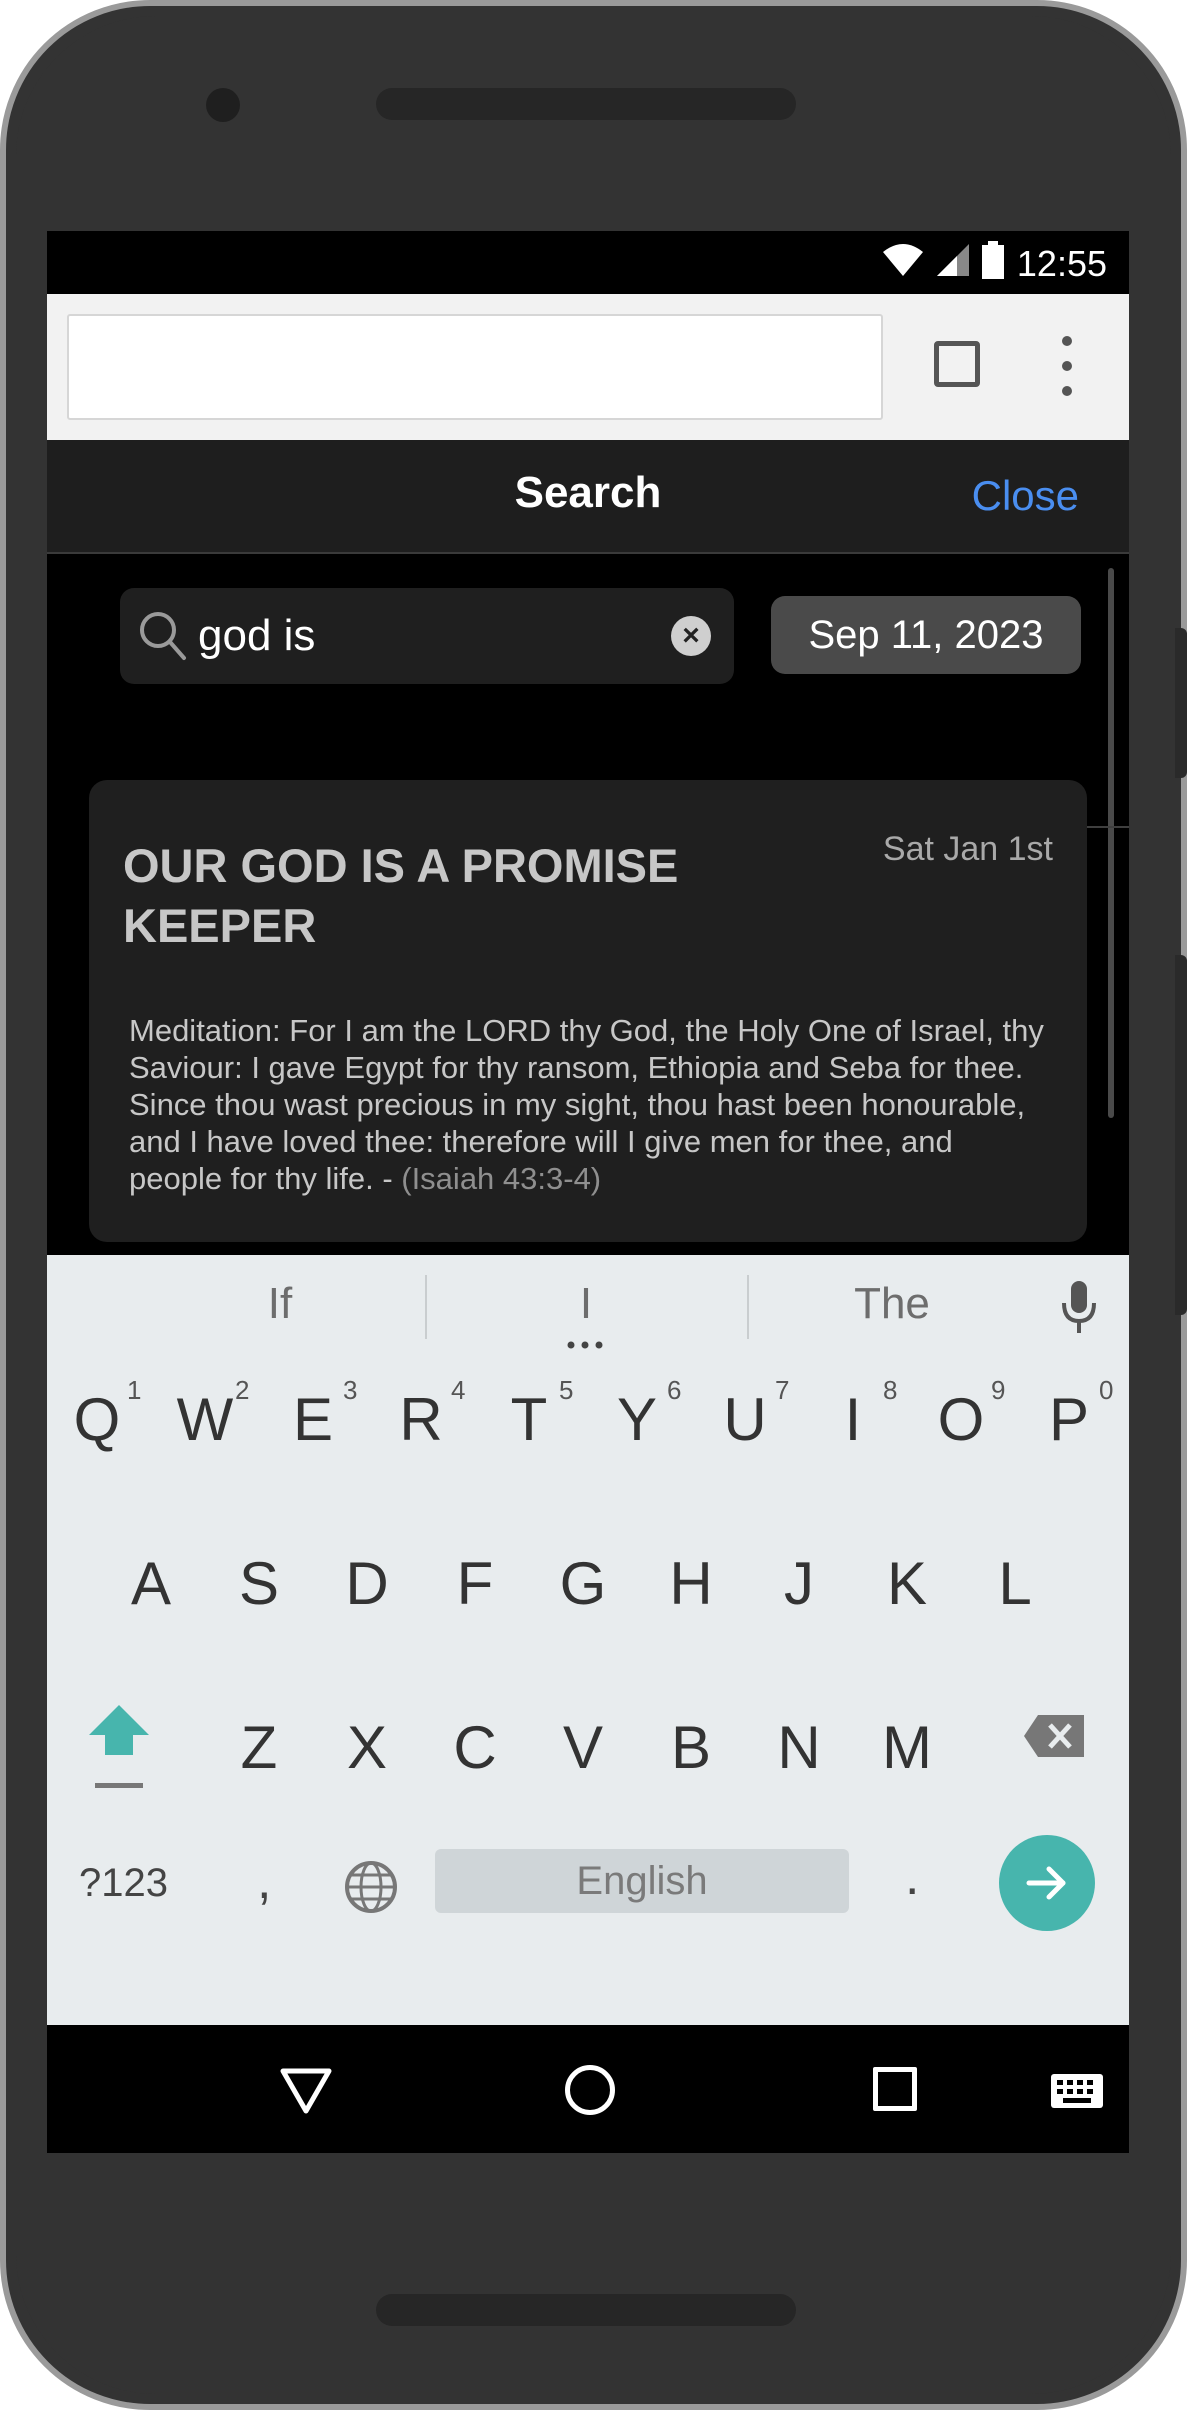  I want to click on key-x: X, so click(367, 1747).